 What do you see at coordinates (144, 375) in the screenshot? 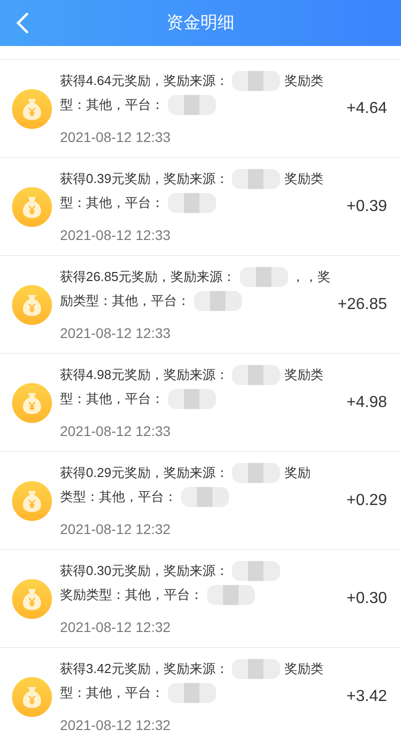
I see `reward-description: 获得4.98元奖励，奖励来源：` at bounding box center [144, 375].